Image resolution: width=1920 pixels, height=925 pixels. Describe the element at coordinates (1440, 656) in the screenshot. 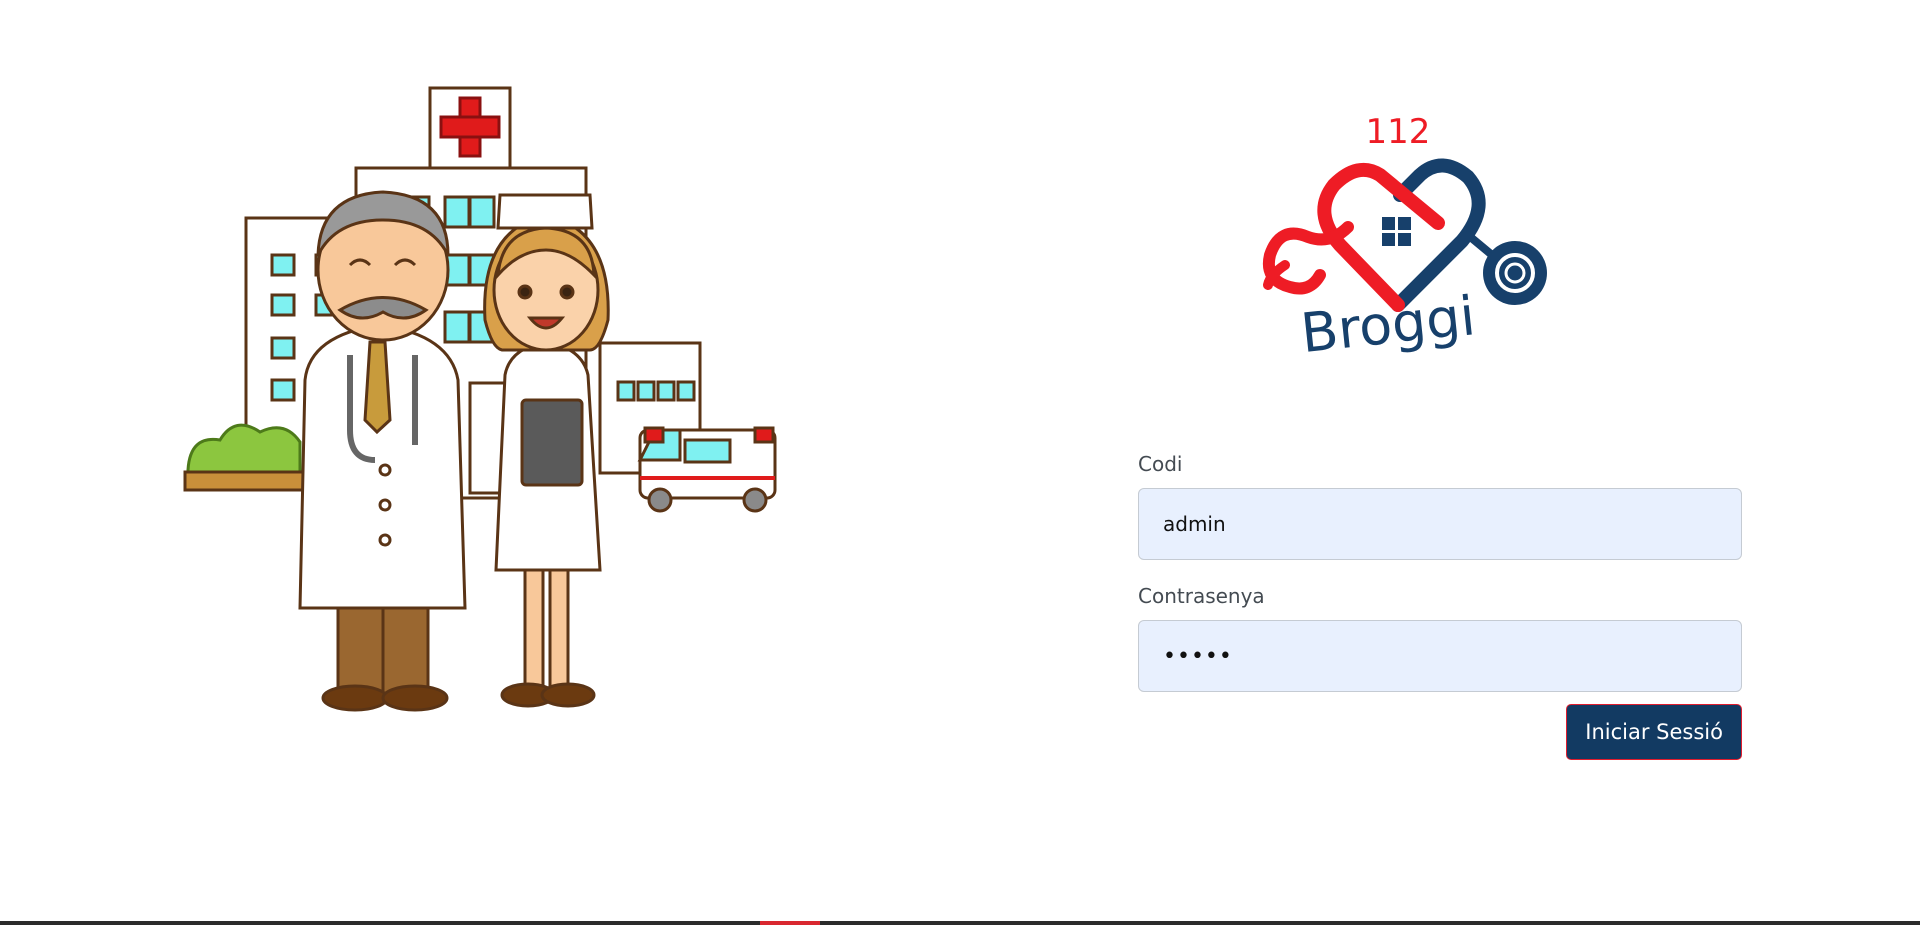

I see `password-input` at that location.